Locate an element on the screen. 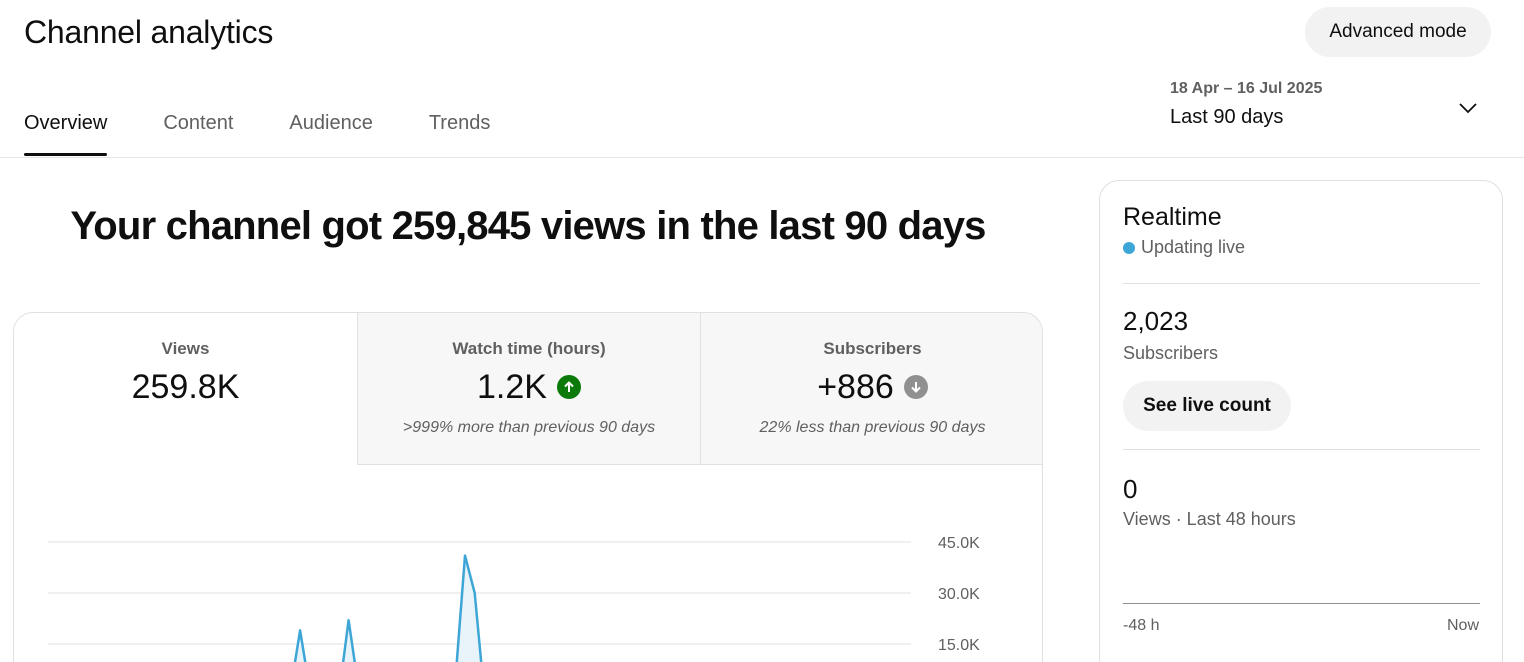 The image size is (1524, 662). live-dot-icon is located at coordinates (1129, 247).